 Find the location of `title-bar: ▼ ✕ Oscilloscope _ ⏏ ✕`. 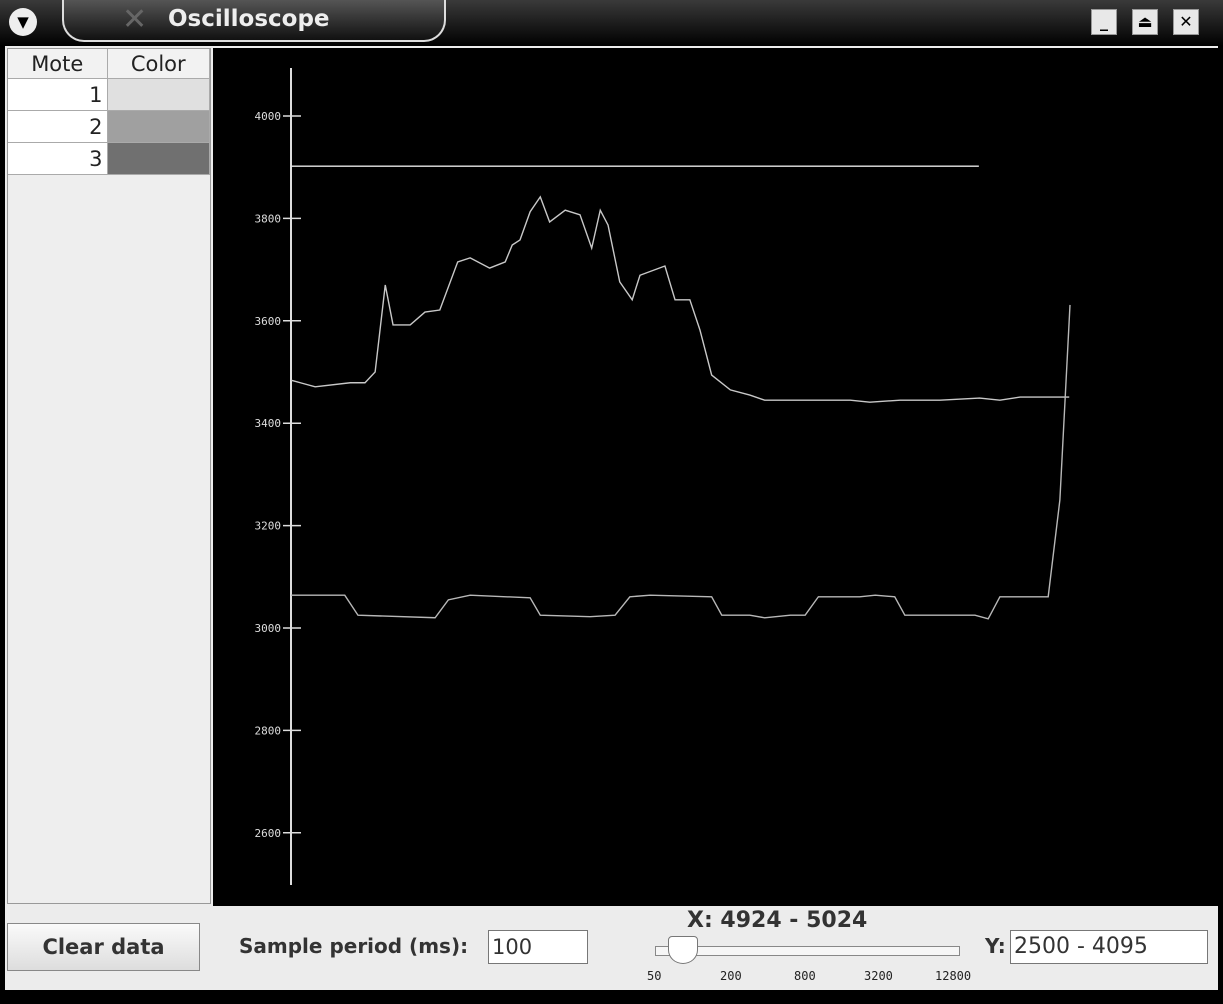

title-bar: ▼ ✕ Oscilloscope _ ⏏ ✕ is located at coordinates (611, 23).